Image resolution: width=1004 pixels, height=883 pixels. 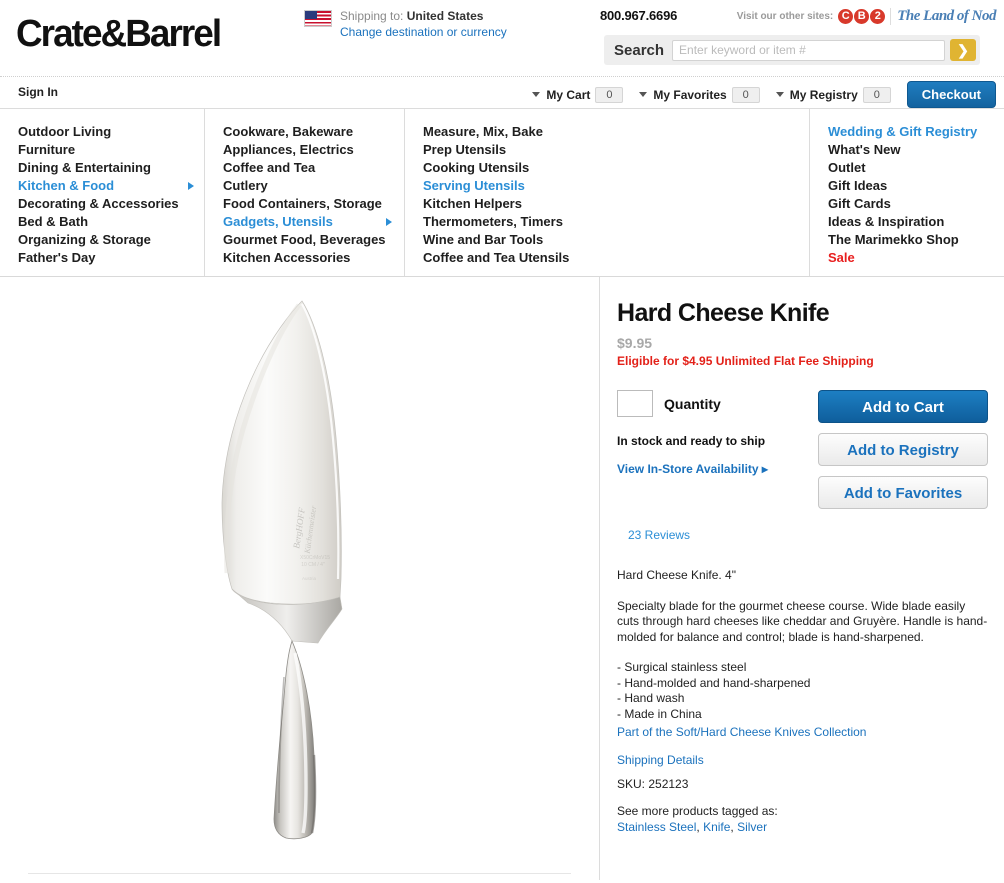 What do you see at coordinates (483, 239) in the screenshot?
I see `nav-item-label: Wine and Bar Tools` at bounding box center [483, 239].